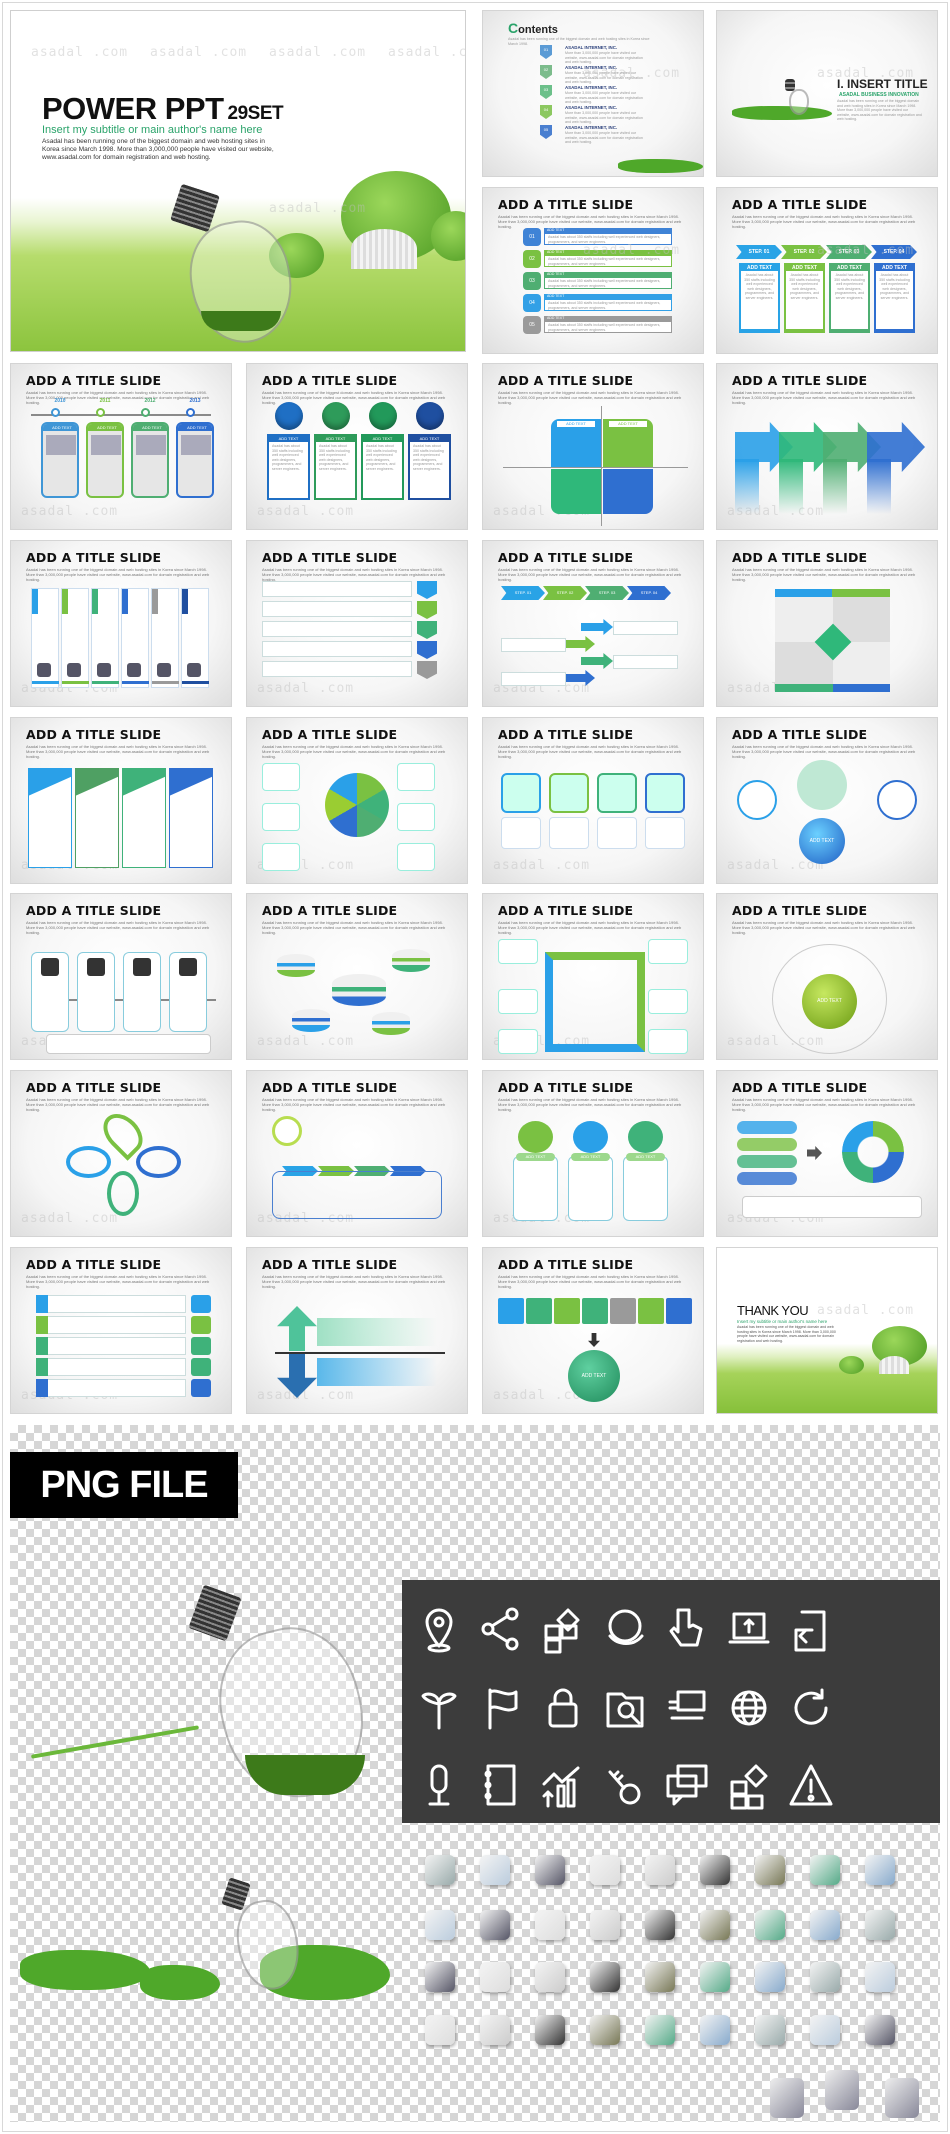 Image resolution: width=950 pixels, height=2134 pixels. What do you see at coordinates (532, 281) in the screenshot?
I see `list-number: 03` at bounding box center [532, 281].